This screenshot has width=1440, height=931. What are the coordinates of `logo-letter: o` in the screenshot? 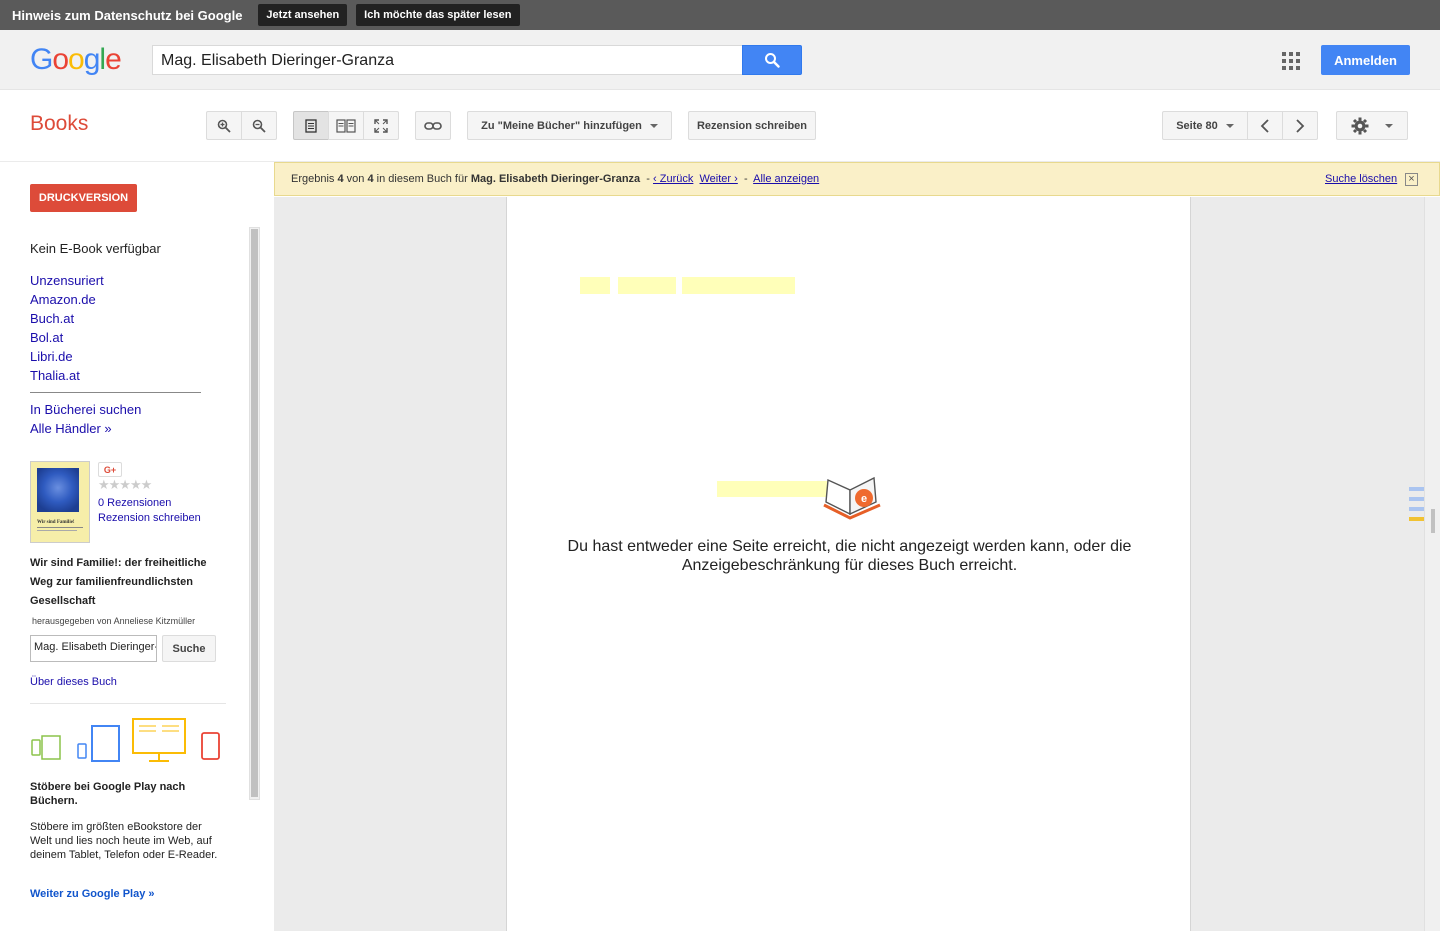 It's located at (60, 59).